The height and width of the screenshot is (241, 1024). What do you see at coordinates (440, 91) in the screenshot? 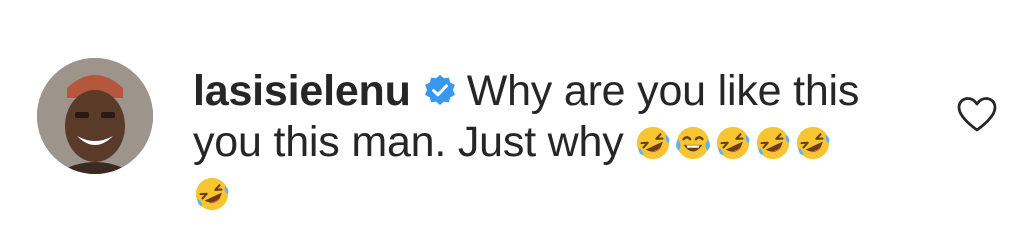
I see `verified-badge-icon` at bounding box center [440, 91].